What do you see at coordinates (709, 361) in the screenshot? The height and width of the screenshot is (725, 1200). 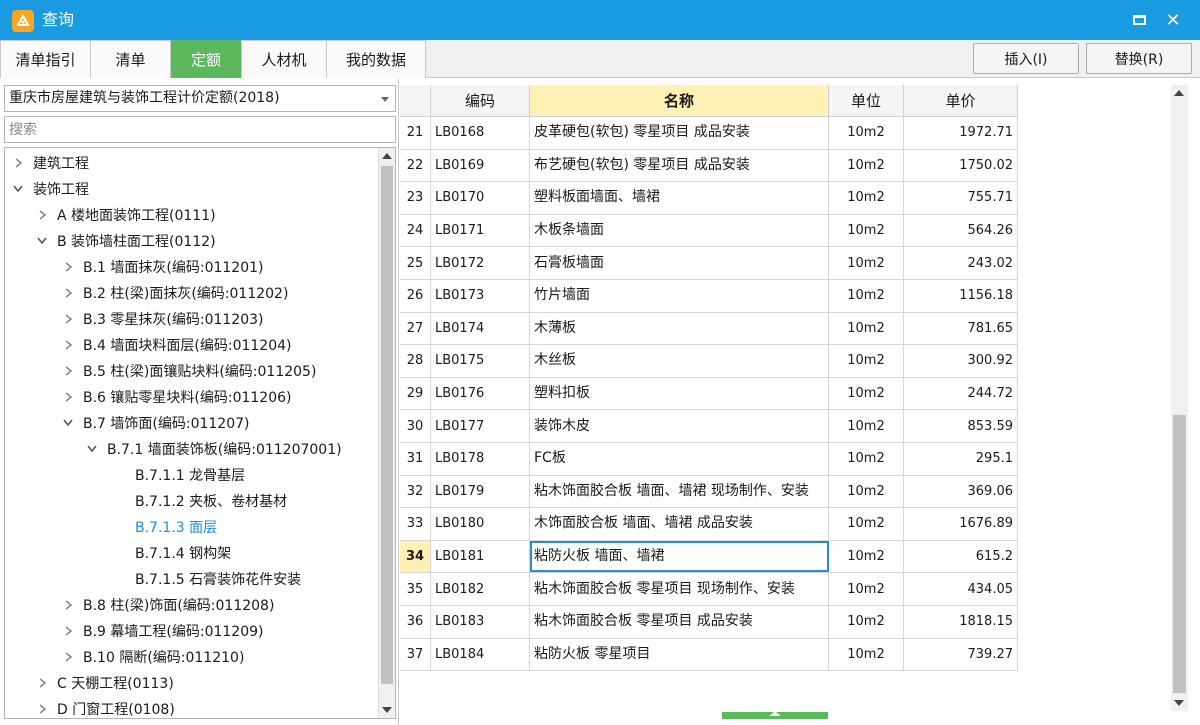 I see `table-row: 28 LB0175 木丝板 10m2 300.92` at bounding box center [709, 361].